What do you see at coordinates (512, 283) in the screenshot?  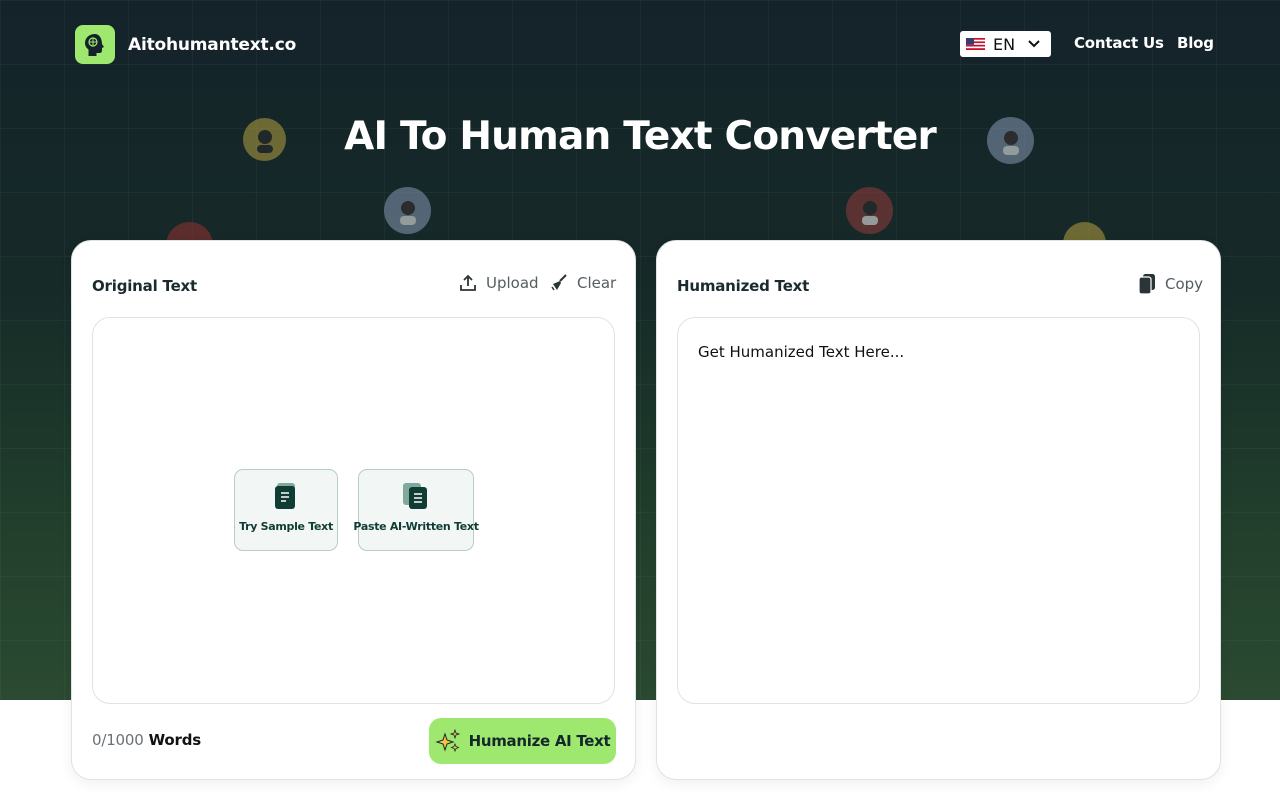 I see `upload-label: Upload` at bounding box center [512, 283].